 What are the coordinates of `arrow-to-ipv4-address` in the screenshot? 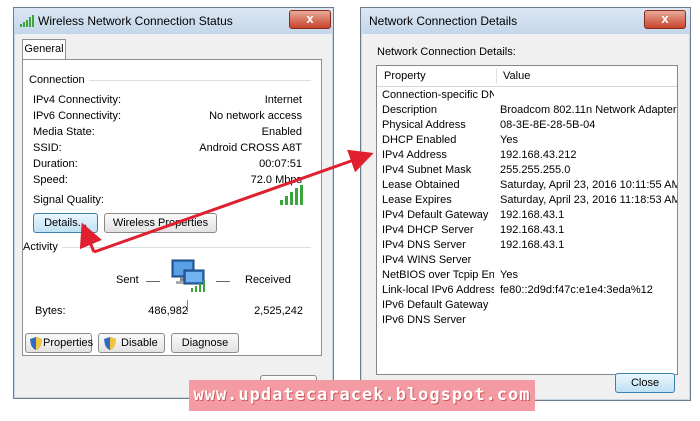 It's located at (233, 201).